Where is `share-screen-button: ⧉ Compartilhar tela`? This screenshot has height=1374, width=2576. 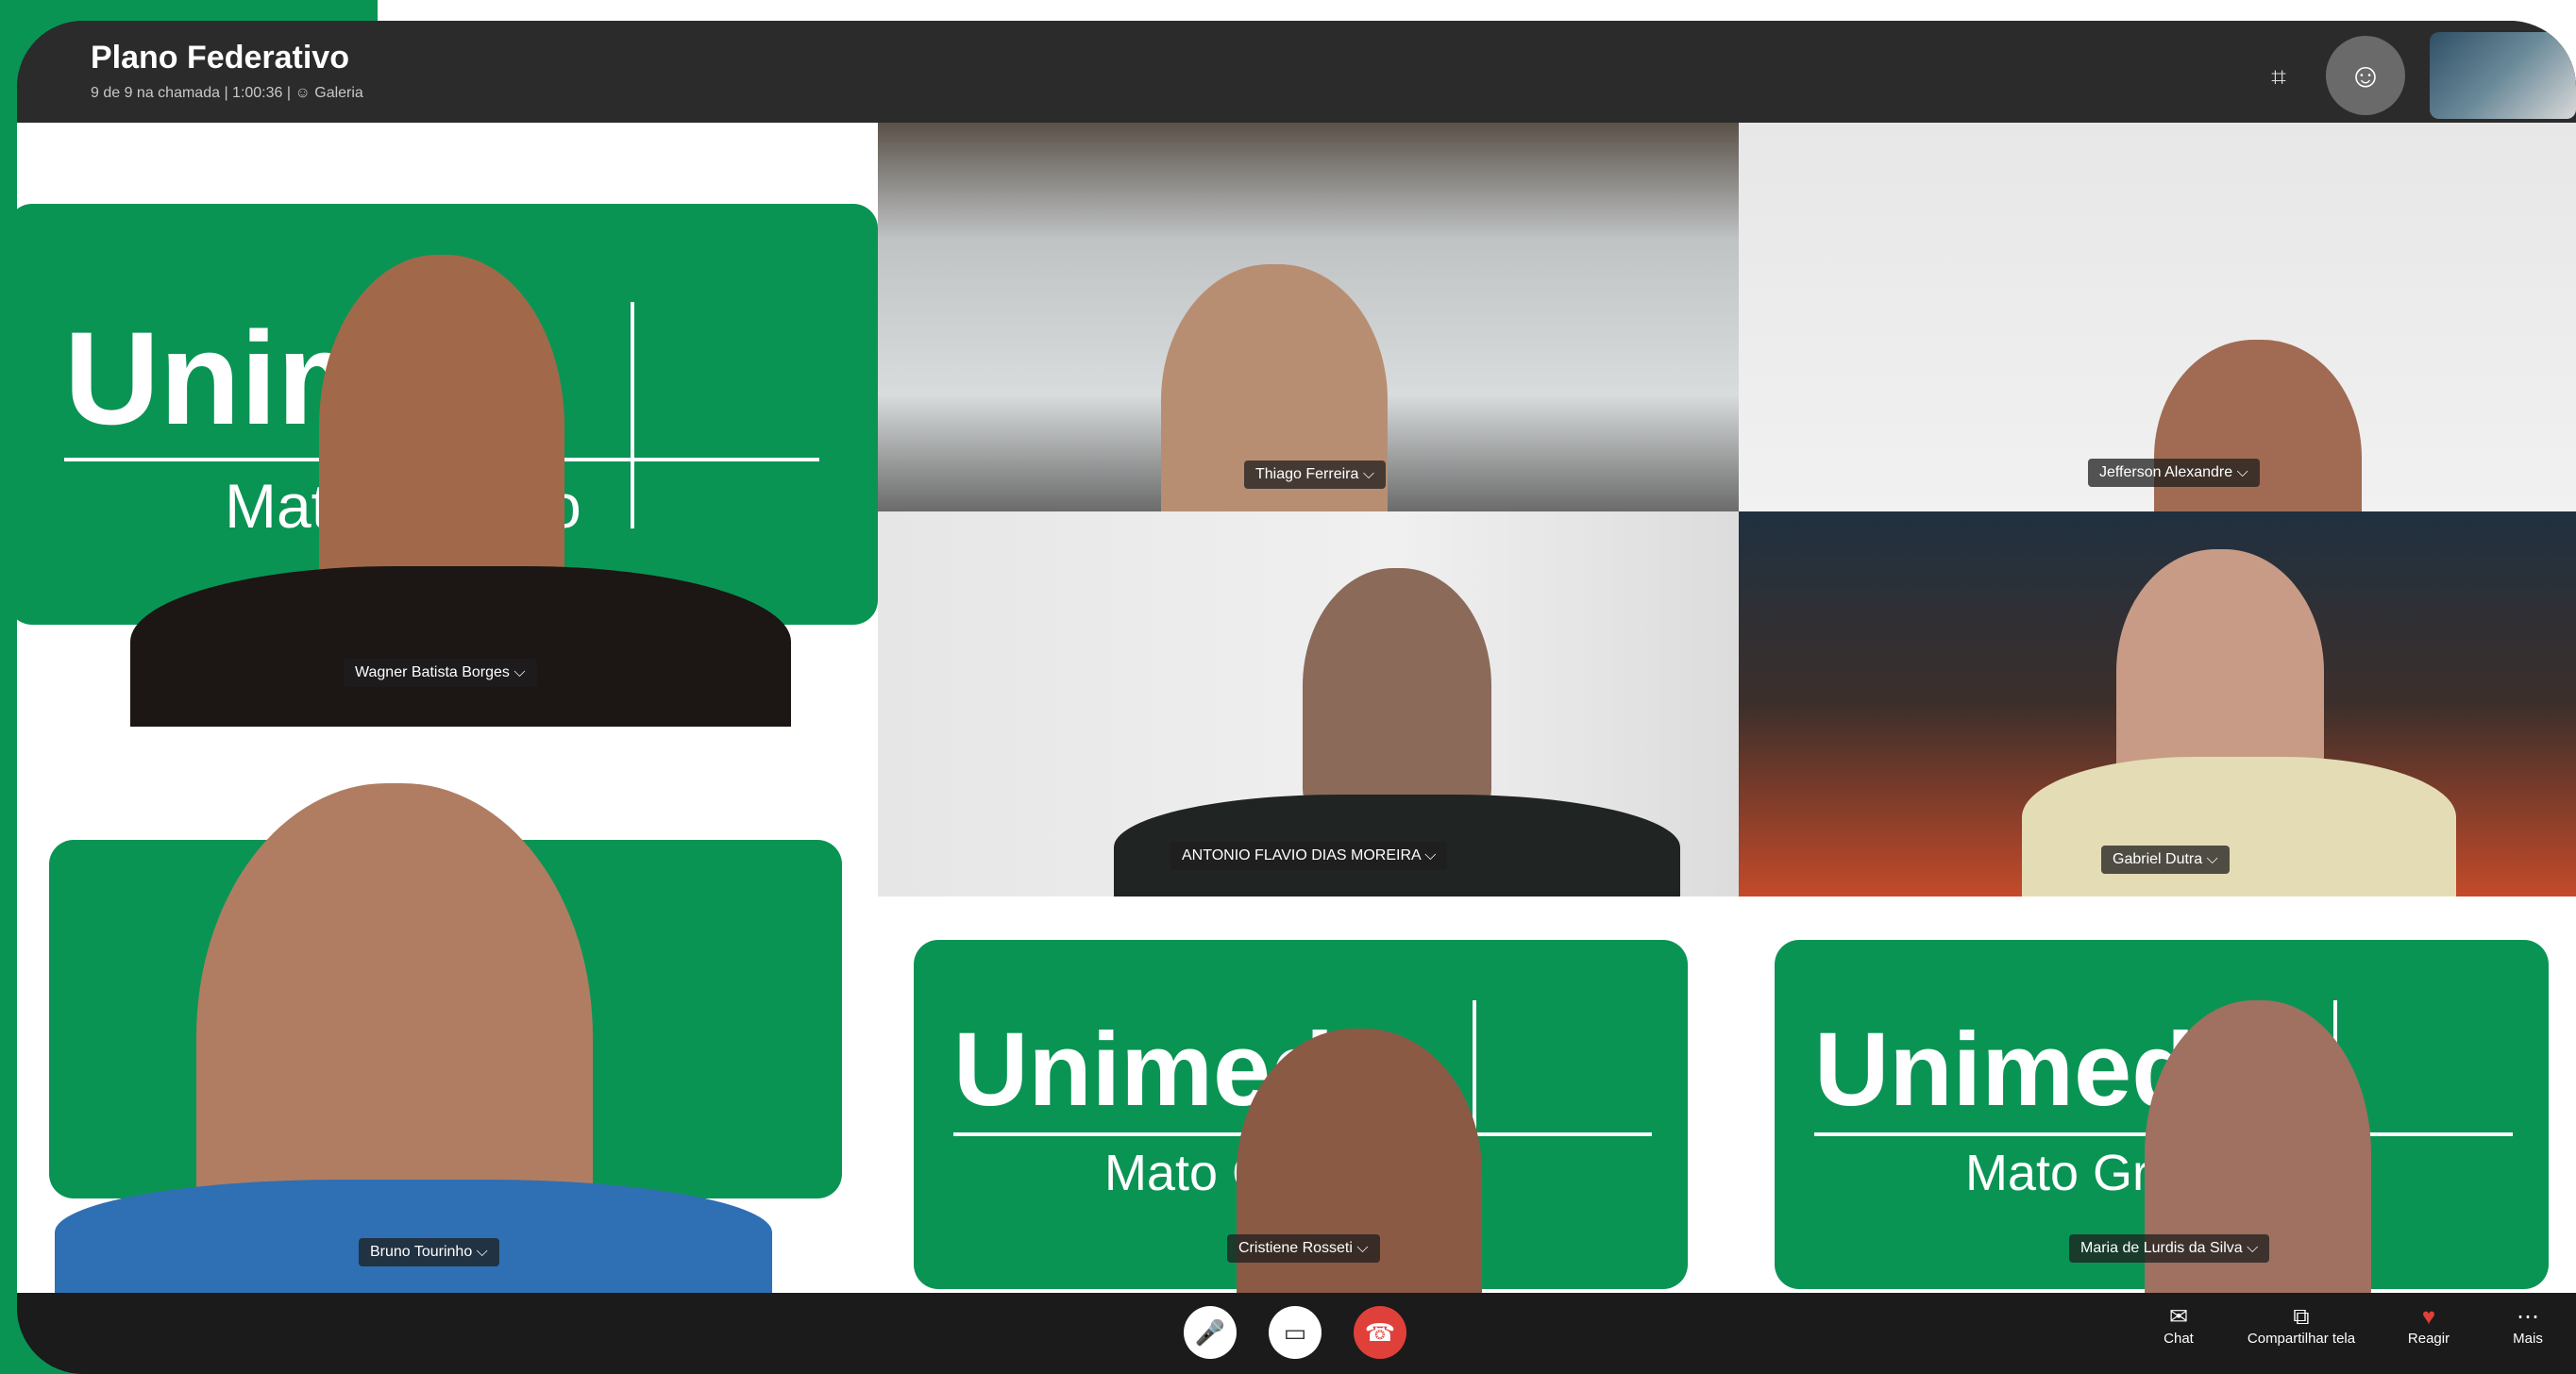
share-screen-button: ⧉ Compartilhar tela is located at coordinates (2301, 1325).